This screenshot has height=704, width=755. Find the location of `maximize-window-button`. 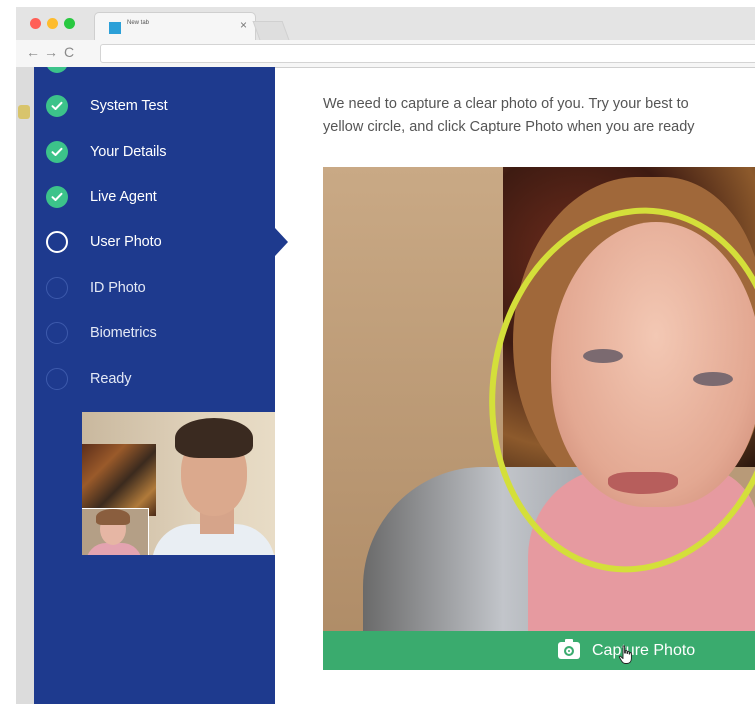

maximize-window-button is located at coordinates (69, 23).